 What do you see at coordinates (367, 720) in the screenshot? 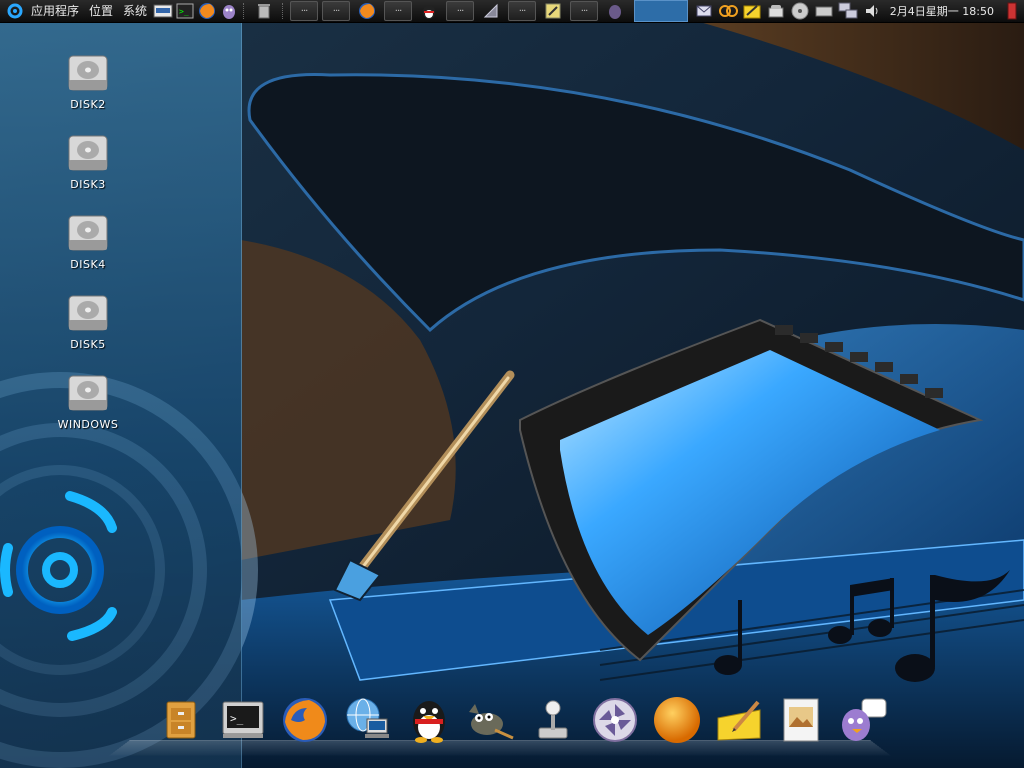
I see `network-globe-icon` at bounding box center [367, 720].